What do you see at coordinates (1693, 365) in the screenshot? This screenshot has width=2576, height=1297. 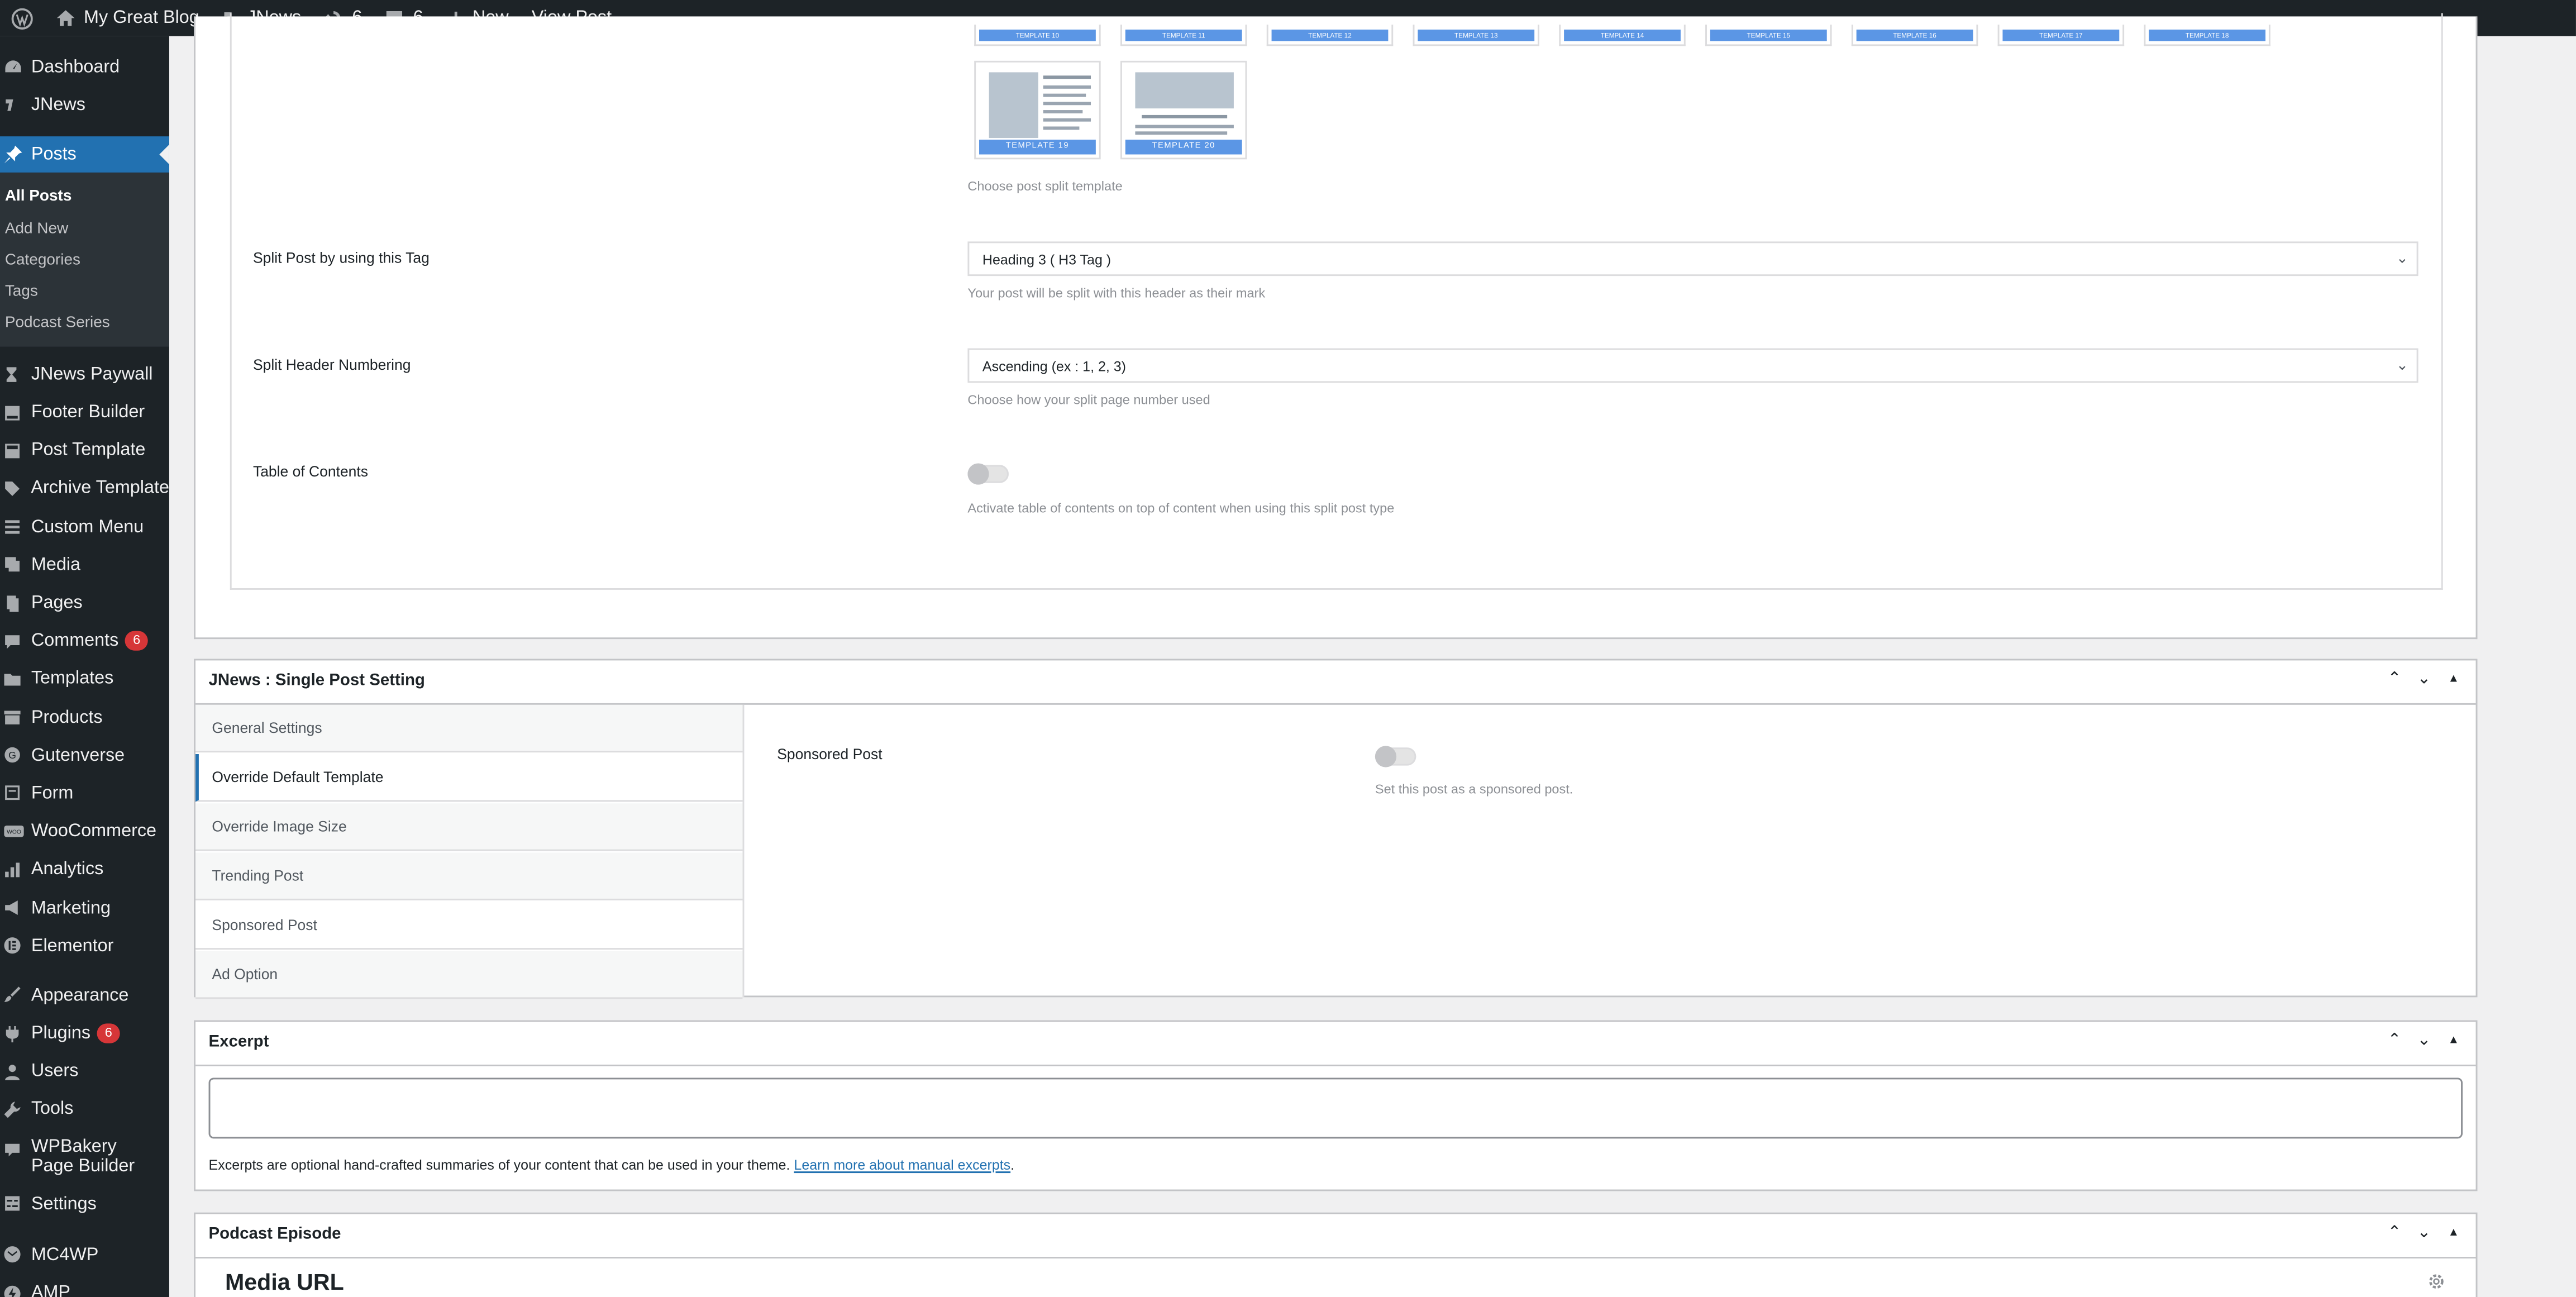 I see `numbering-select: Ascending (ex : 1, 2, 3) ⌄` at bounding box center [1693, 365].